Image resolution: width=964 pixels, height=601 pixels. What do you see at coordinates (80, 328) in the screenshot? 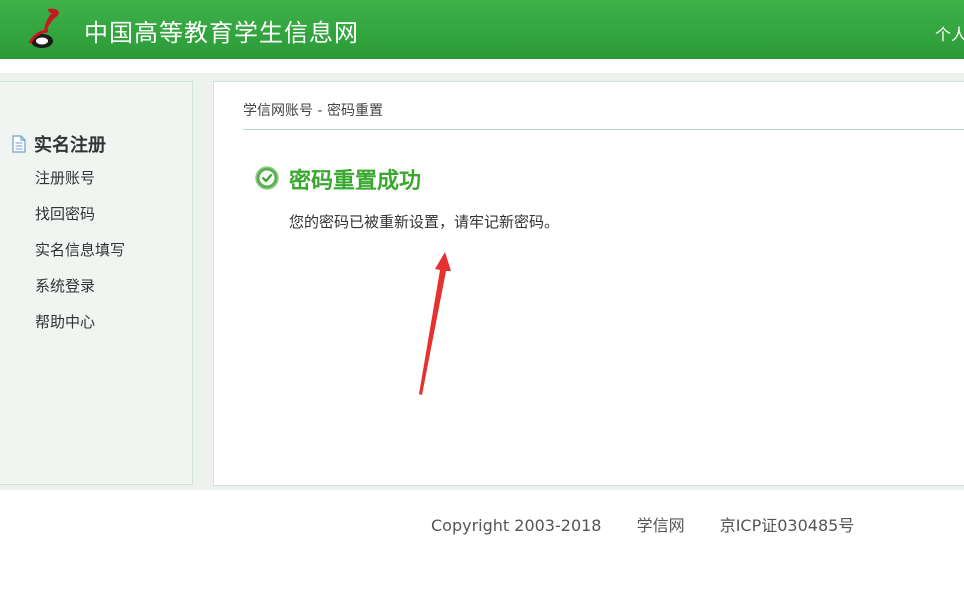
I see `sidebar-item-help-center: 帮助中心` at bounding box center [80, 328].